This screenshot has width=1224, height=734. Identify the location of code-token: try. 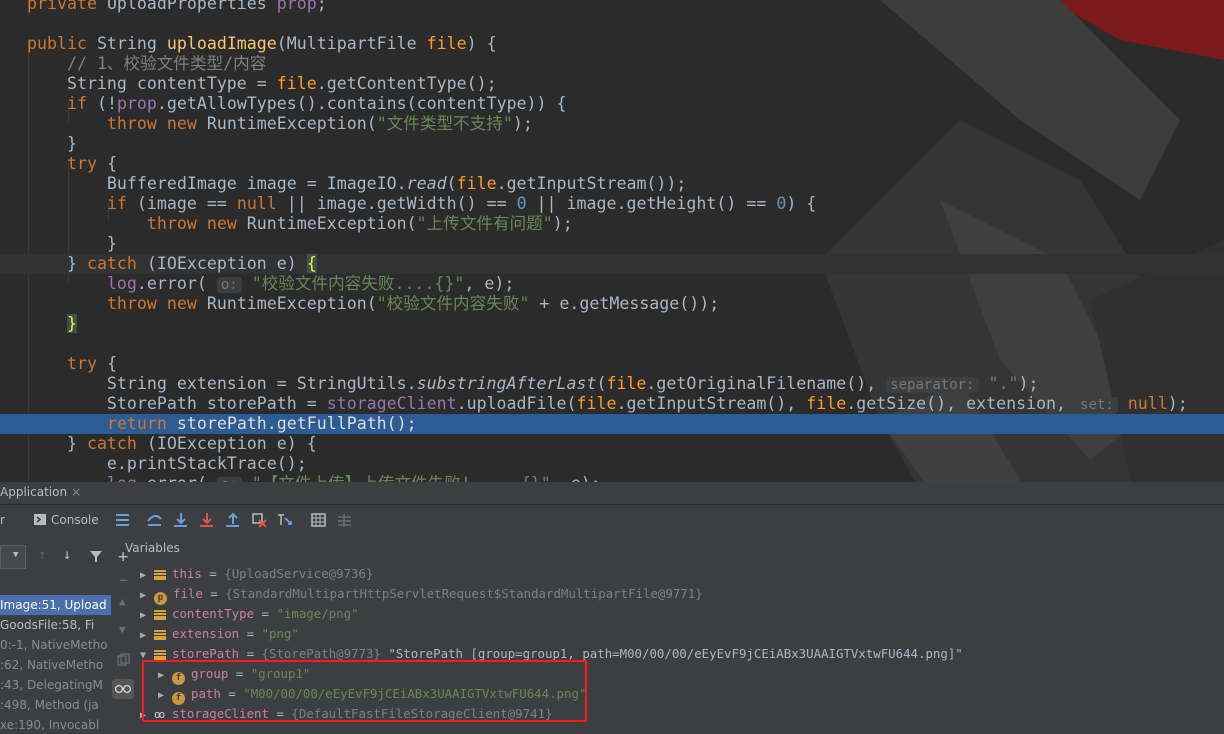
(86, 163).